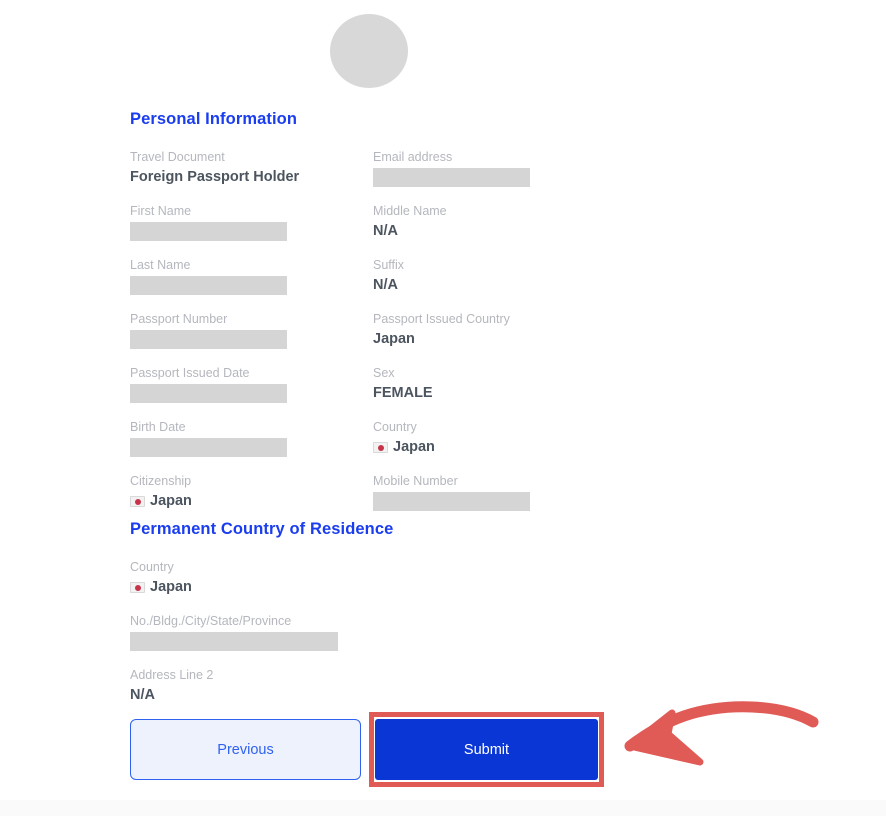 The image size is (886, 816). I want to click on field-label: Mobile Number, so click(415, 481).